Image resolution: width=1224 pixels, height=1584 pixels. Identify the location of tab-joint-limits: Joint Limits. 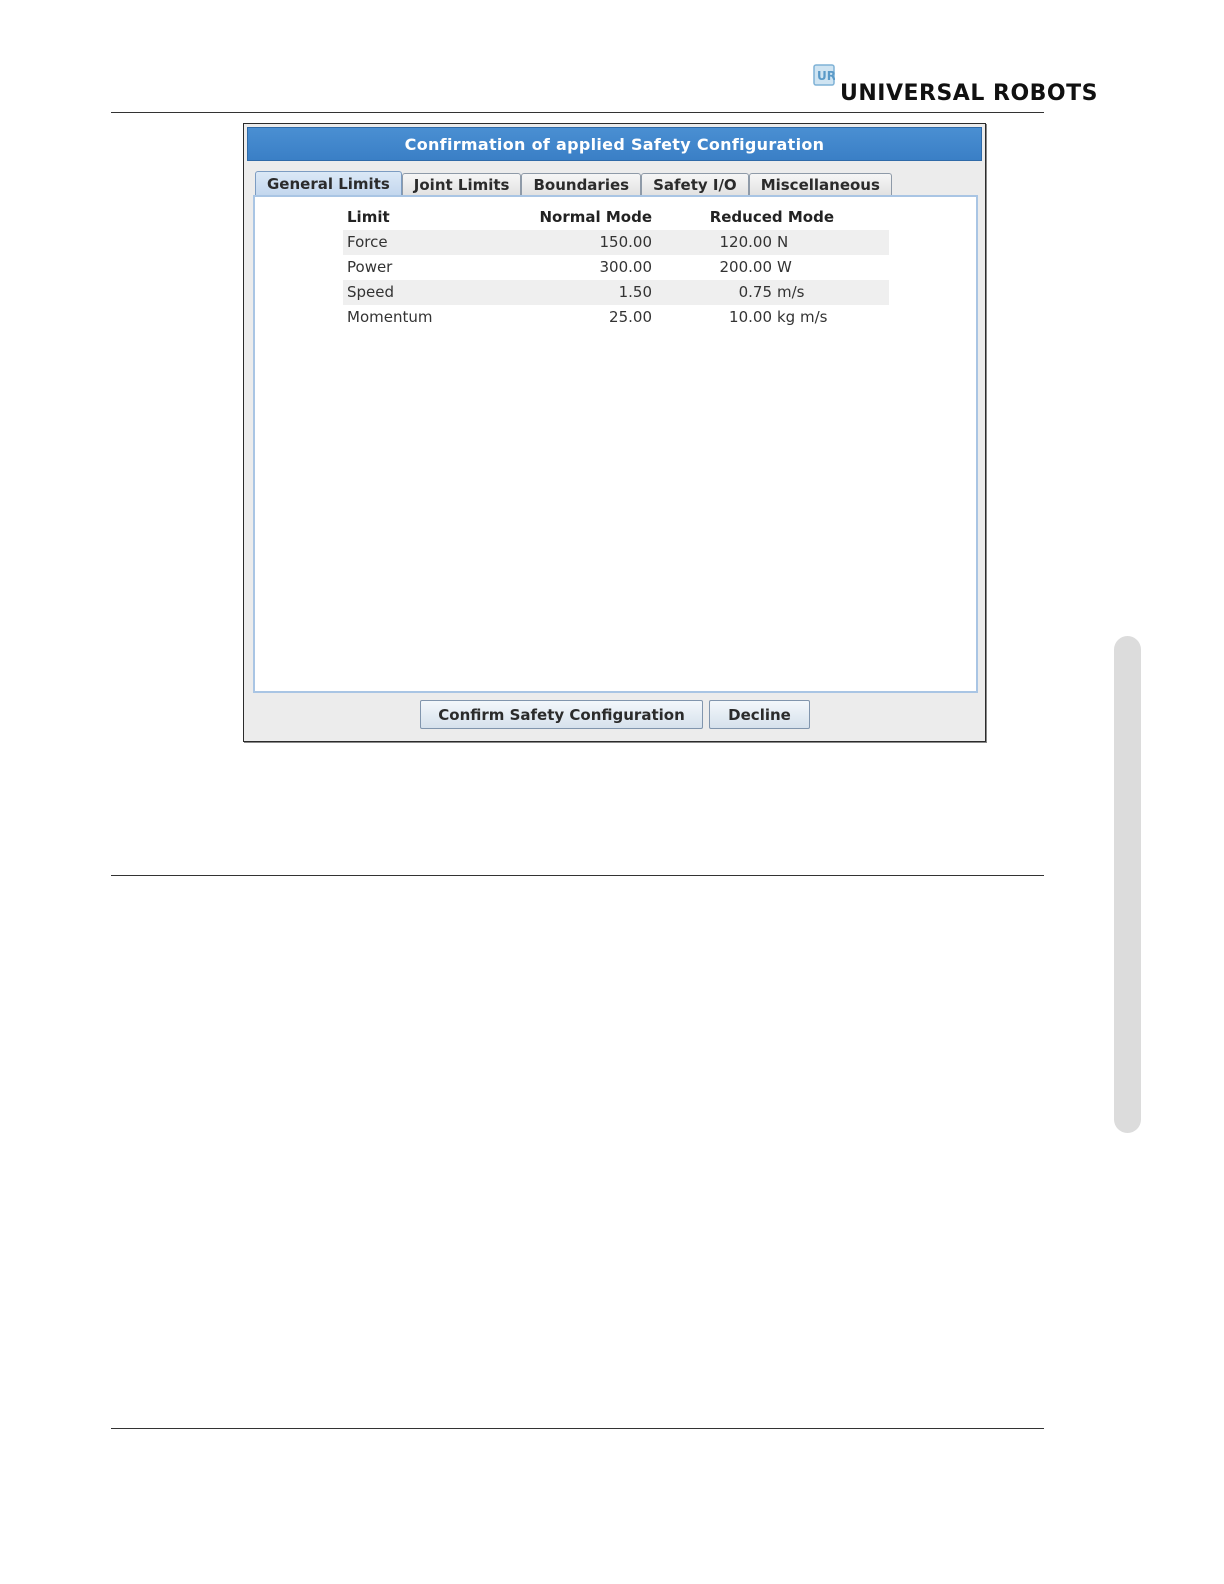
(461, 184).